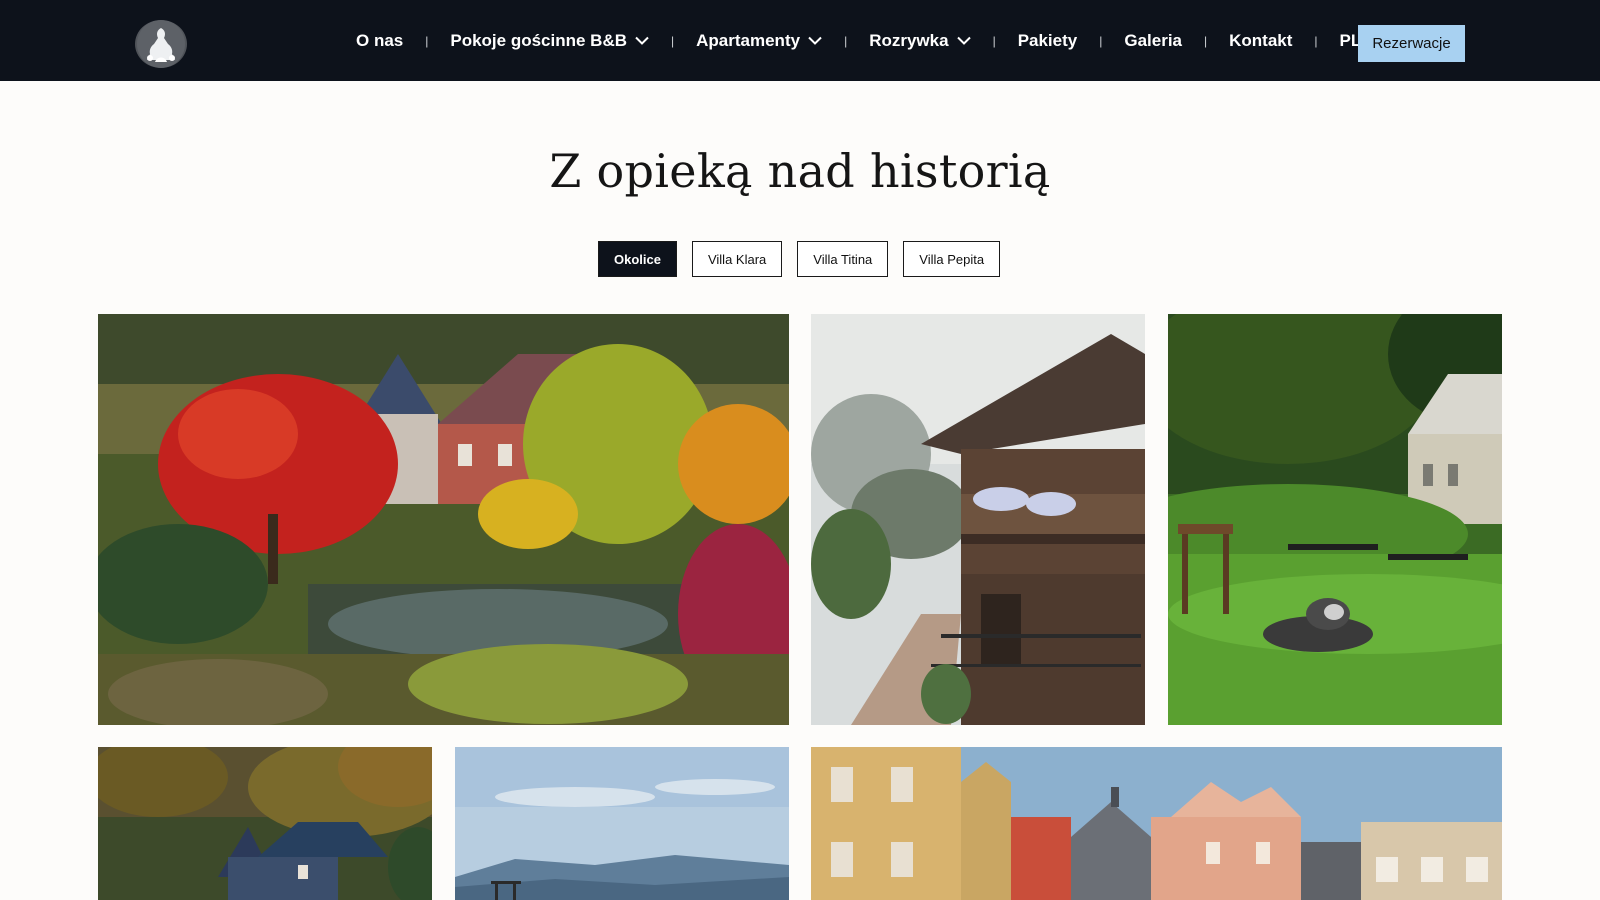 This screenshot has width=1600, height=900. What do you see at coordinates (843, 259) in the screenshot?
I see `filter-tab-villa-titina: Villa Titina` at bounding box center [843, 259].